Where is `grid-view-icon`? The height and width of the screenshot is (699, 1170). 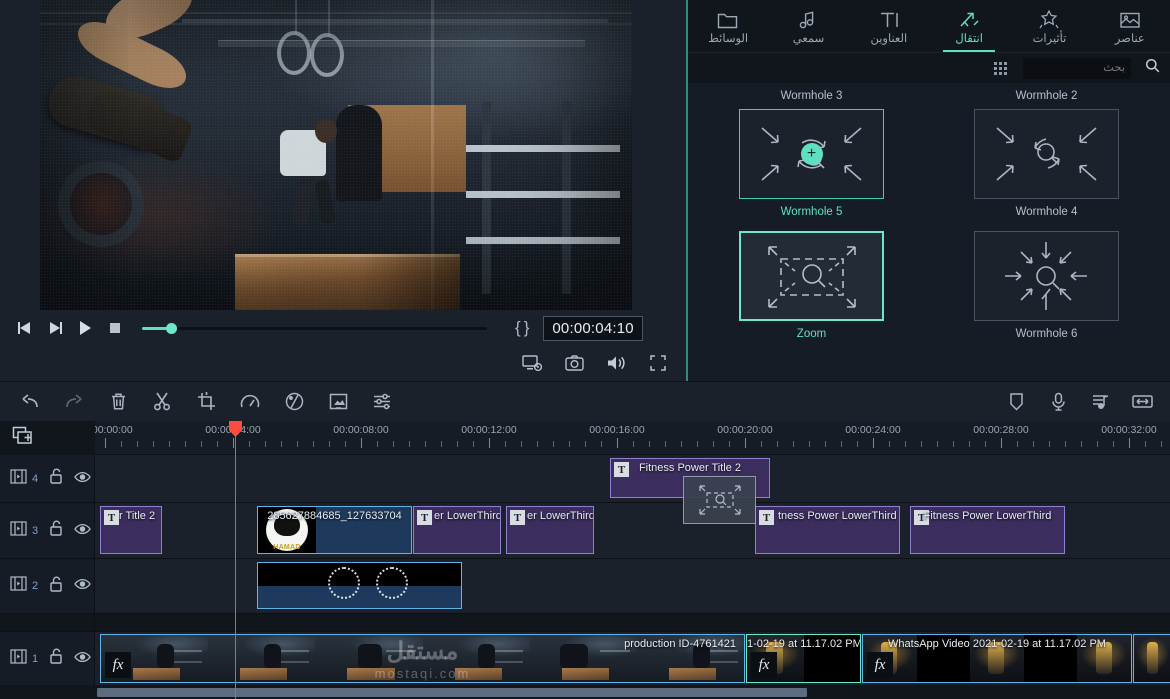
grid-view-icon is located at coordinates (1000, 68).